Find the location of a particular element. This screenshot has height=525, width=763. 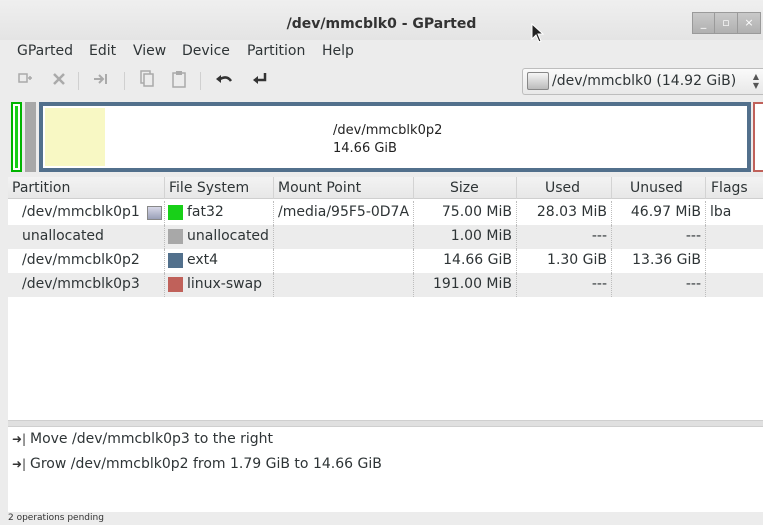

disk-icon is located at coordinates (538, 81).